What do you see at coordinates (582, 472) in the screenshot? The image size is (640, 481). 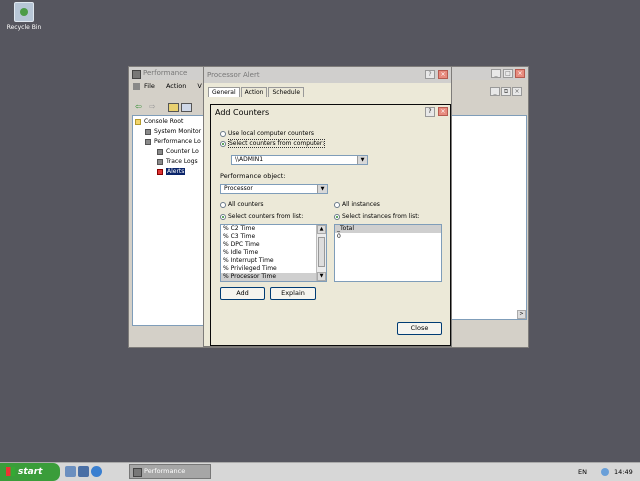 I see `language-indicator: EN` at bounding box center [582, 472].